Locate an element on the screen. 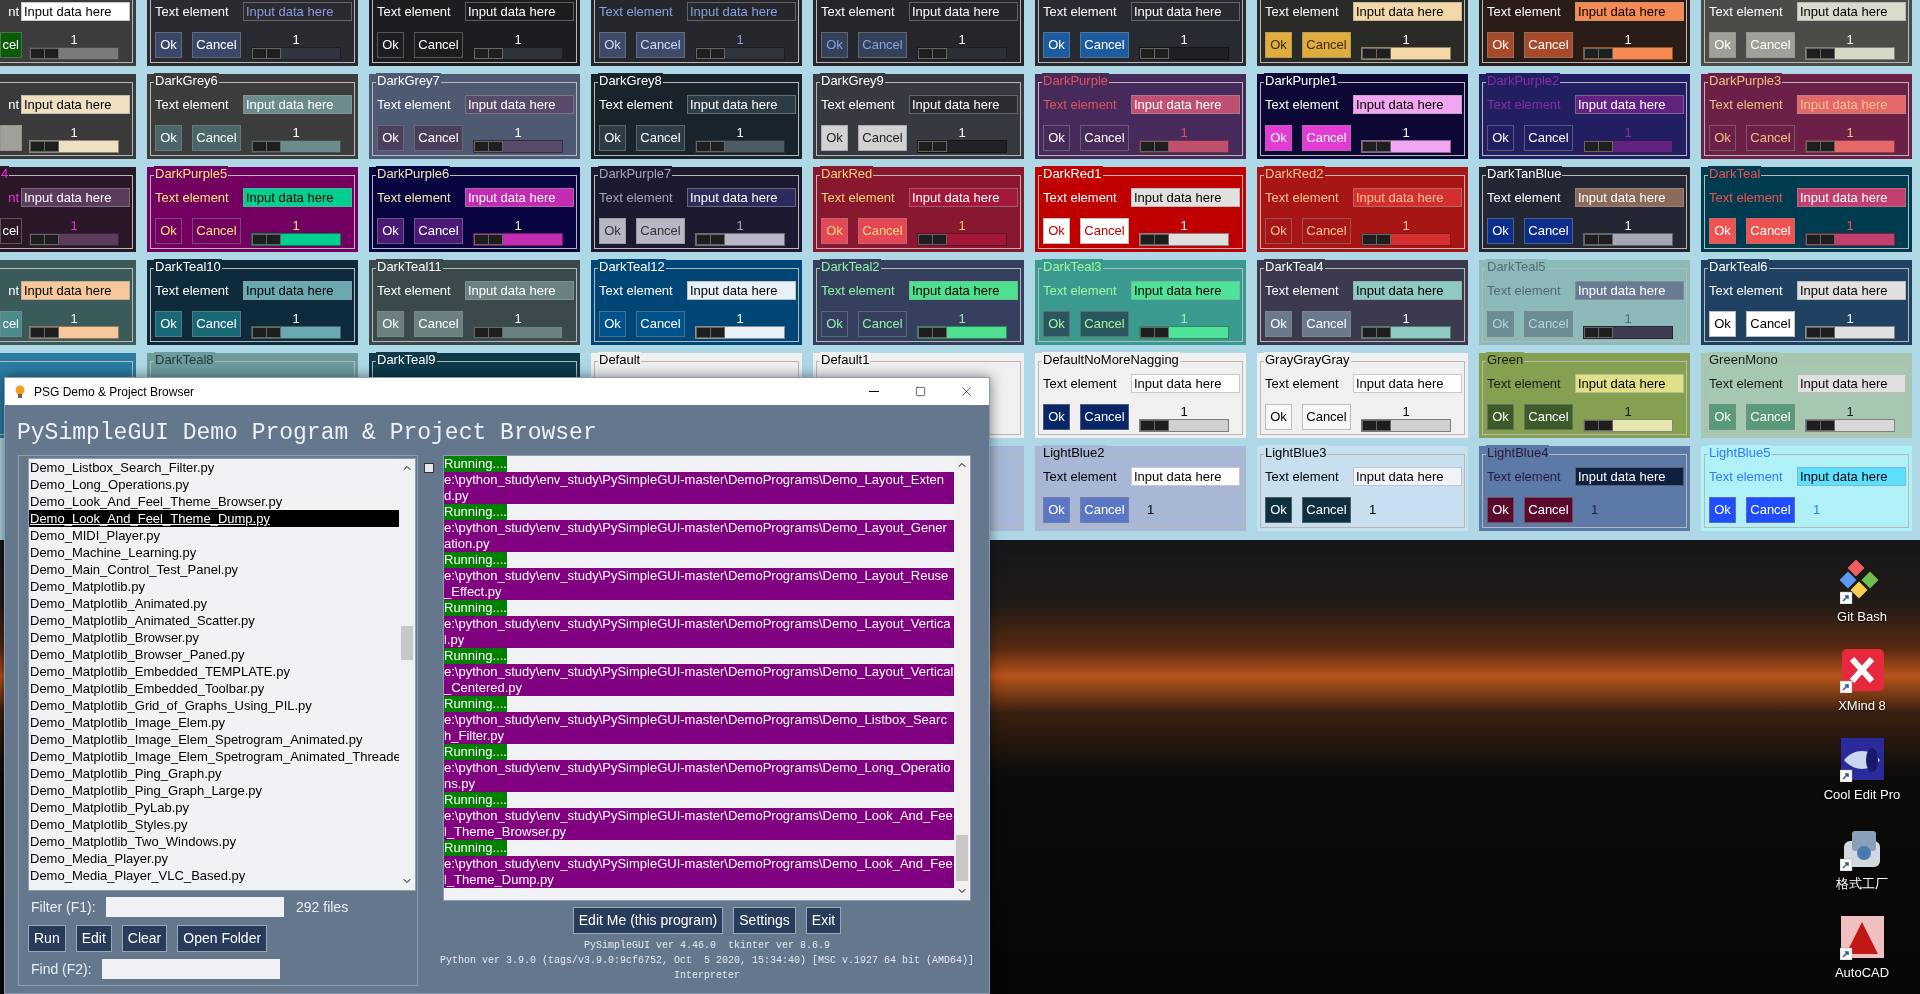 Image resolution: width=1920 pixels, height=994 pixels. filter-field is located at coordinates (195, 907).